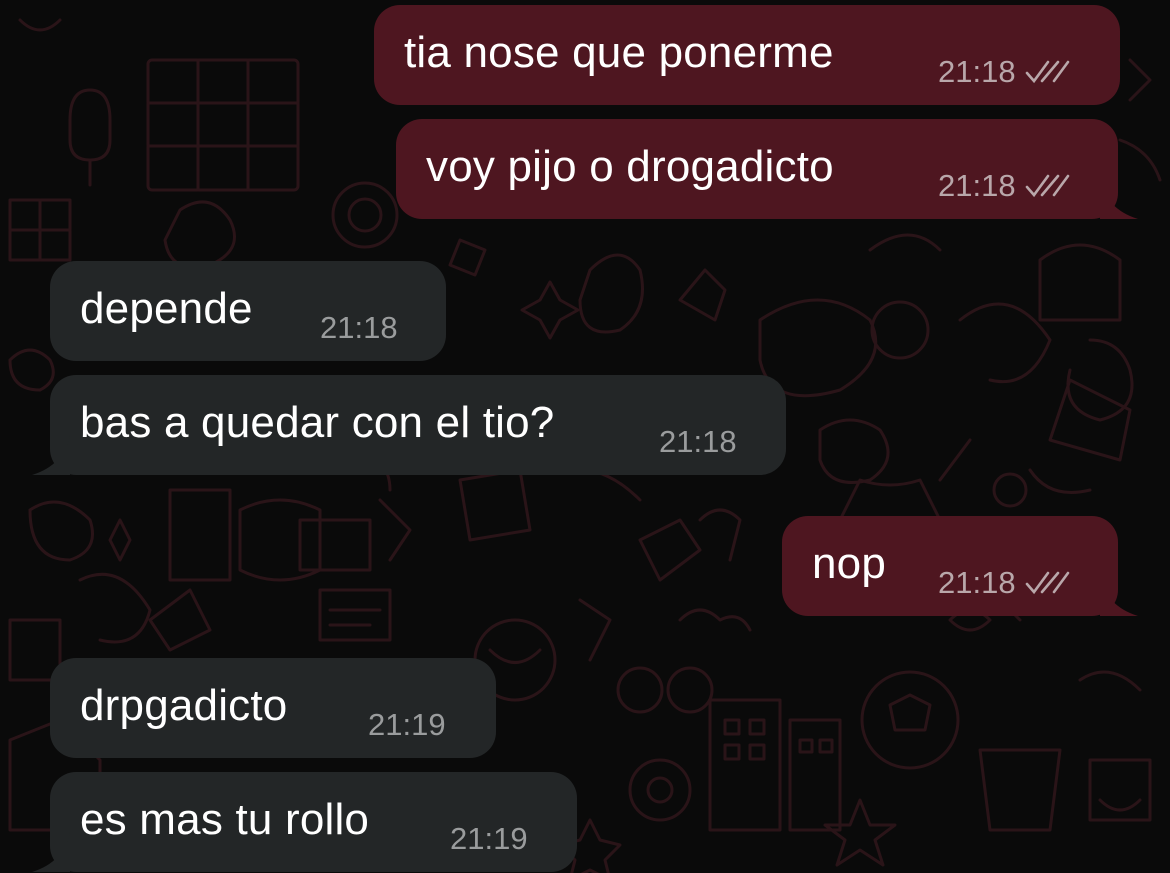 The image size is (1170, 873). I want to click on message-bubble-incoming: es mas tu rollo 21:19, so click(313, 822).